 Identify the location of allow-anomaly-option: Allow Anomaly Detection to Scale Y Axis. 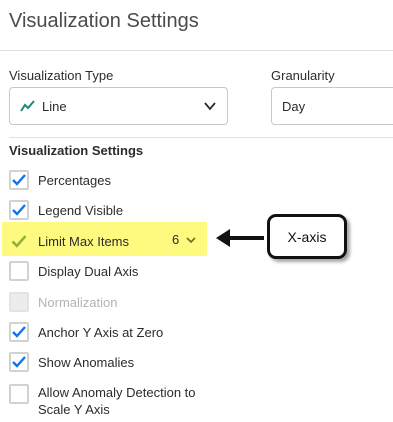
(102, 401).